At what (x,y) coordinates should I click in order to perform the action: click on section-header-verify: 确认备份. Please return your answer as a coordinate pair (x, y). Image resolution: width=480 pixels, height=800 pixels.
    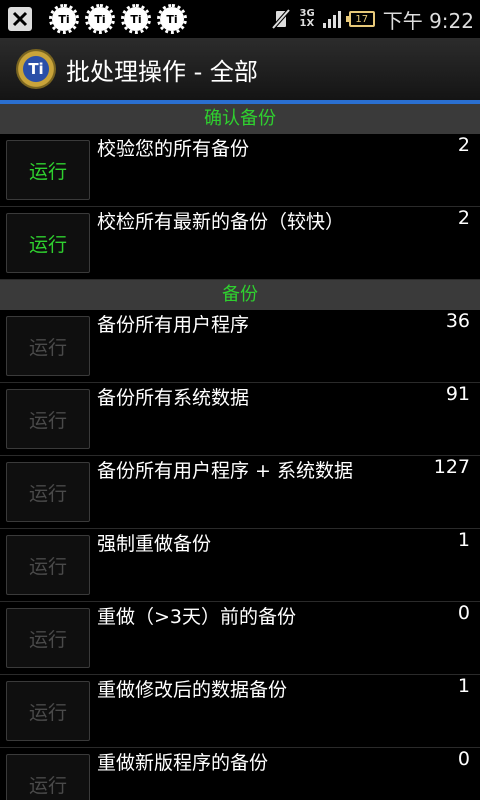
    Looking at the image, I should click on (240, 119).